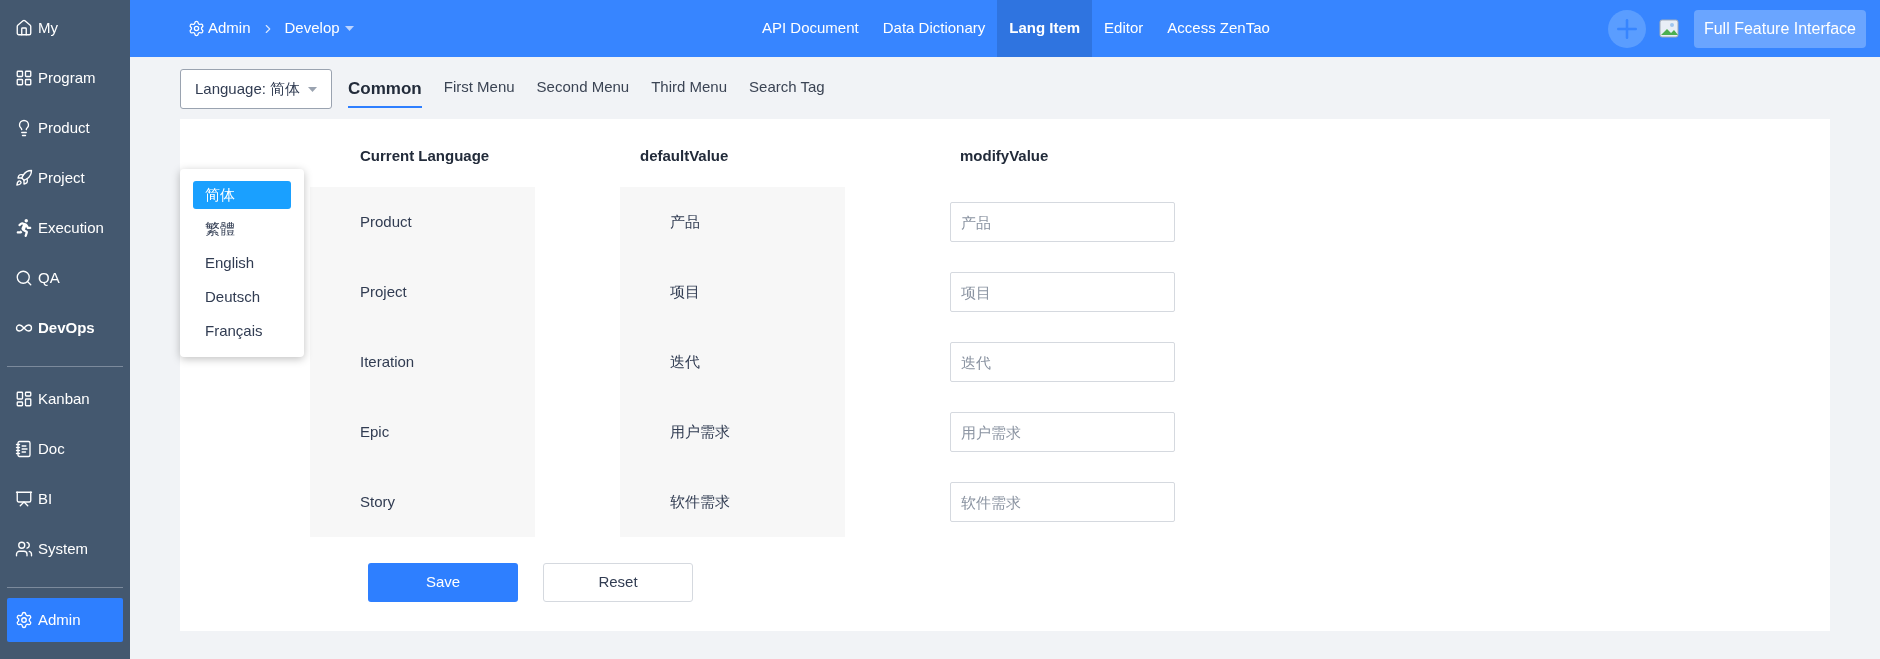  What do you see at coordinates (256, 89) in the screenshot?
I see `language-select: Language: 简体` at bounding box center [256, 89].